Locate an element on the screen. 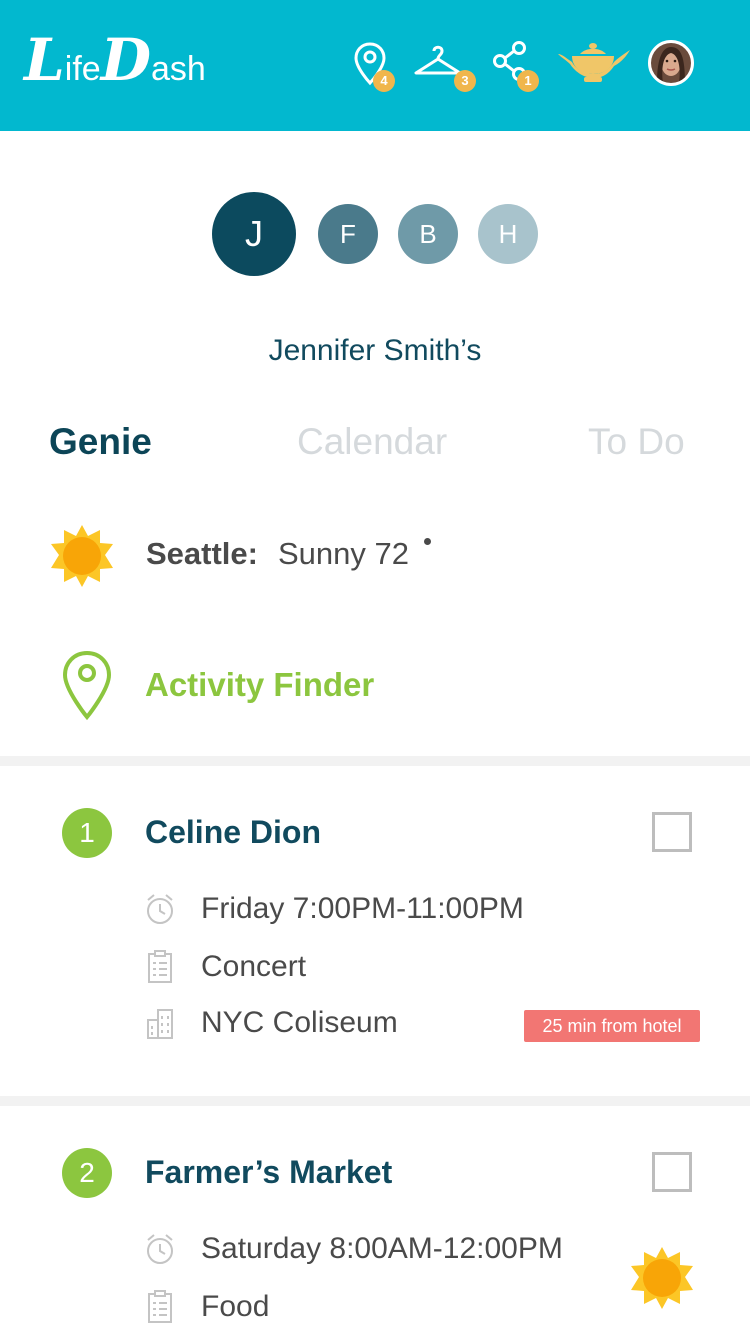  genie-lamp-button is located at coordinates (594, 68).